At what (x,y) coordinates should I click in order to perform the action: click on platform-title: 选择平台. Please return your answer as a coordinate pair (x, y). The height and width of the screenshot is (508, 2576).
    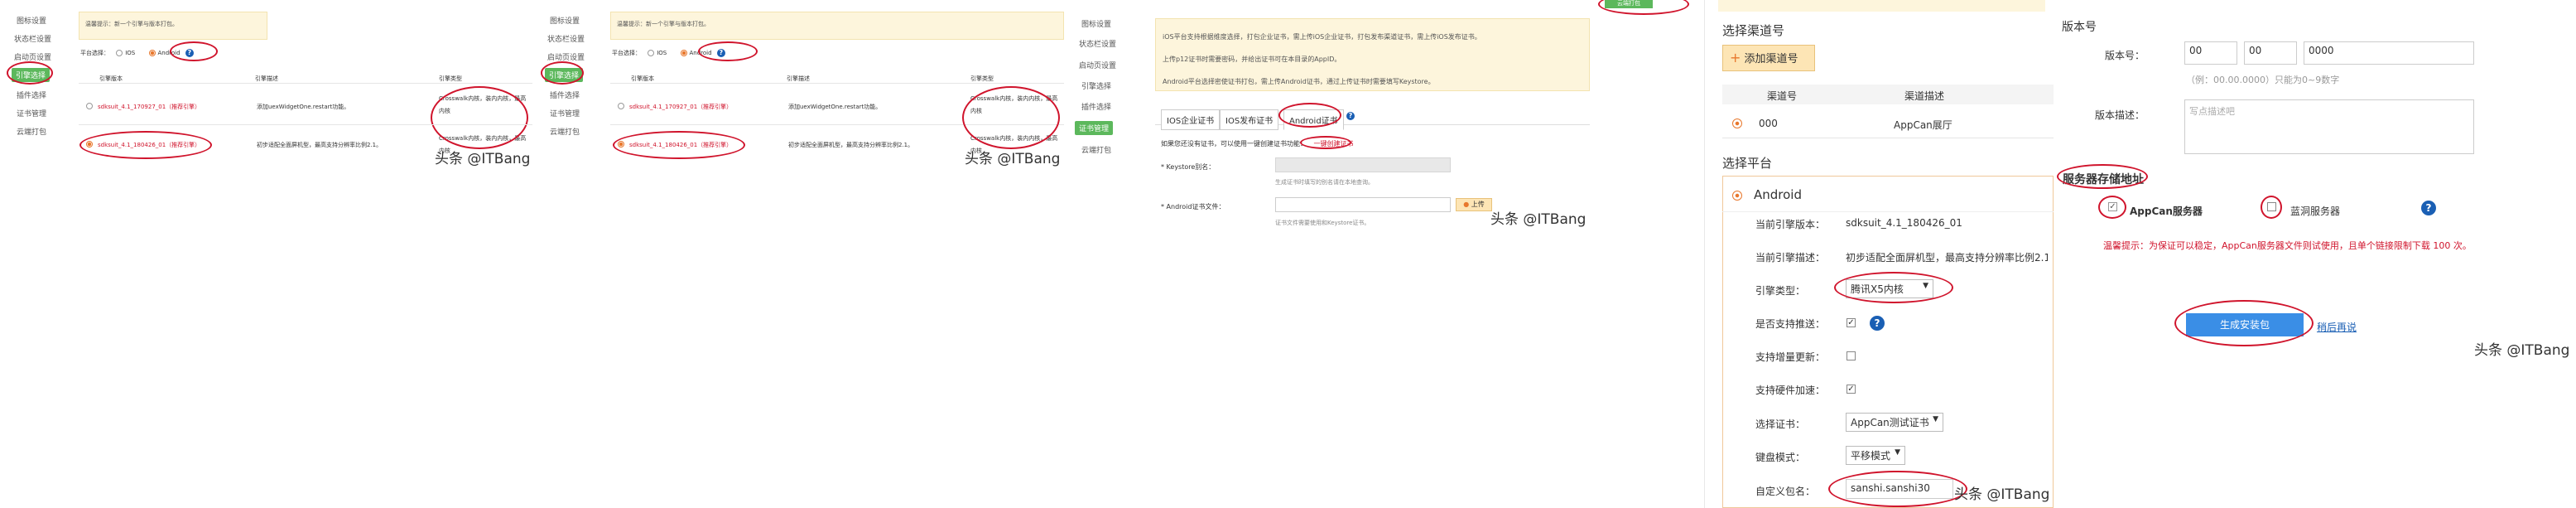
    Looking at the image, I should click on (1747, 163).